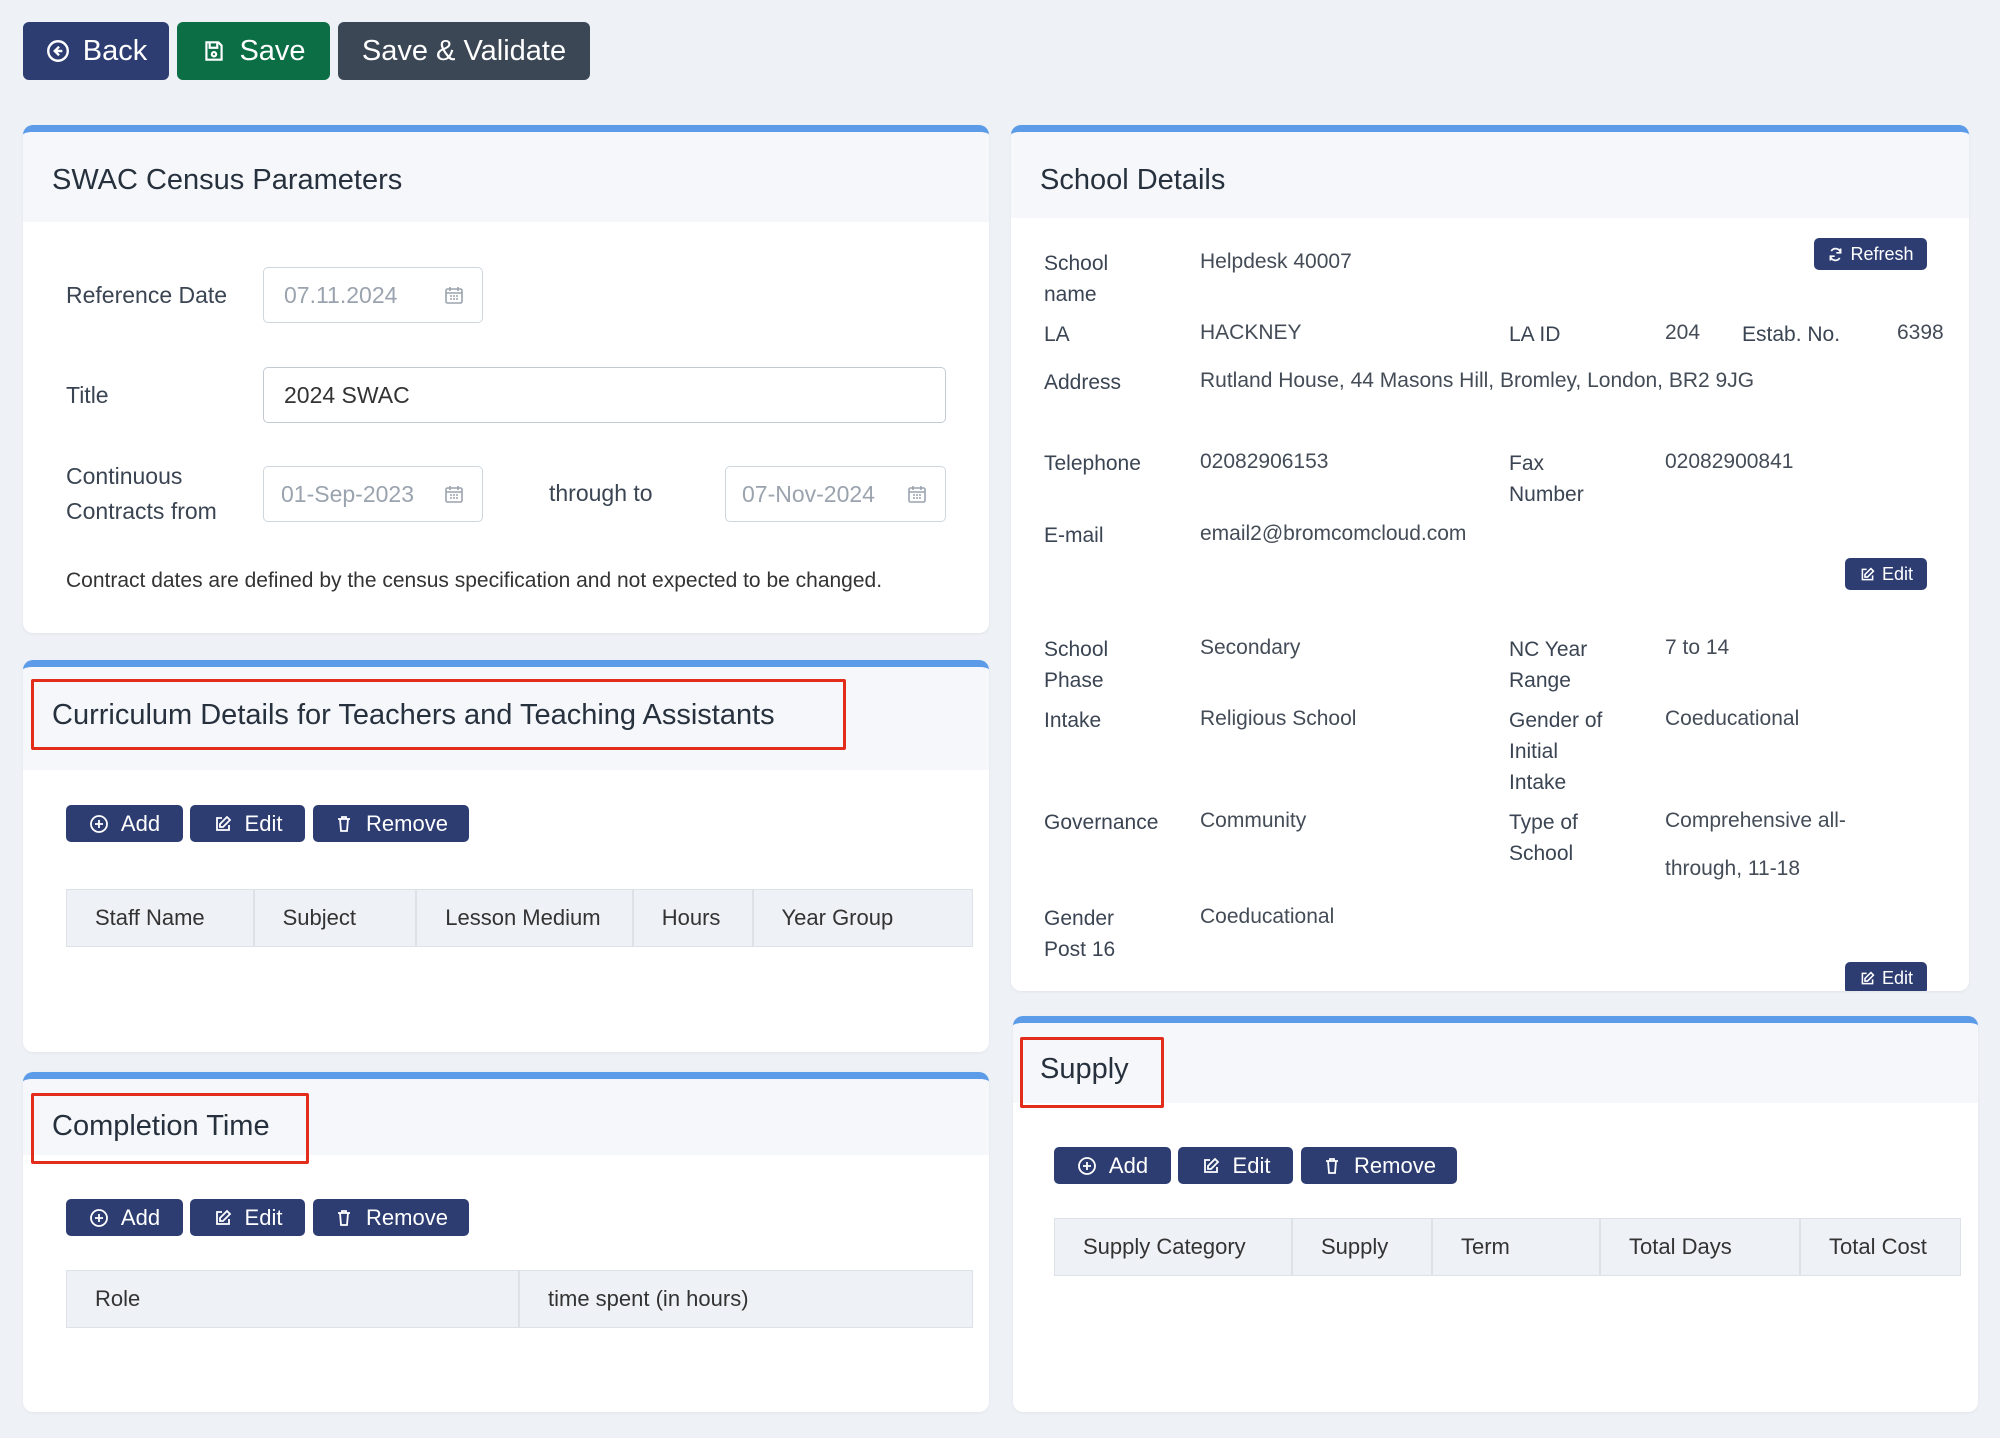 The image size is (2000, 1438). What do you see at coordinates (863, 918) in the screenshot?
I see `column-header: Year Group` at bounding box center [863, 918].